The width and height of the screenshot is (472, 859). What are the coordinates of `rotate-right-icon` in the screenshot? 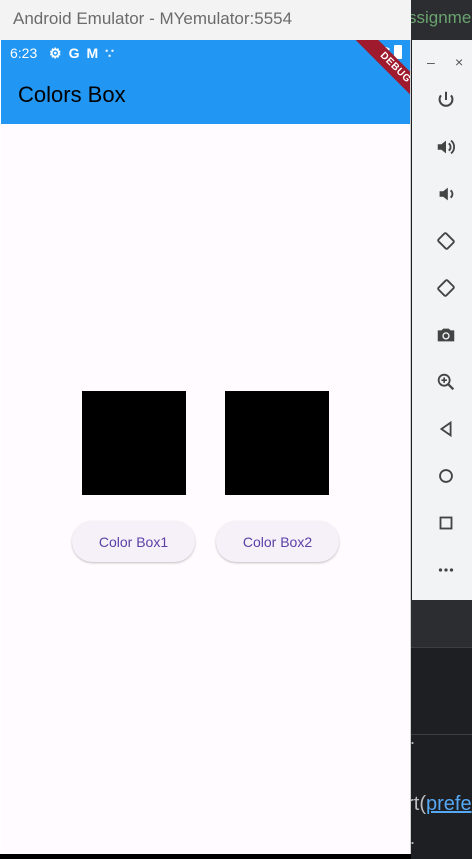 It's located at (446, 288).